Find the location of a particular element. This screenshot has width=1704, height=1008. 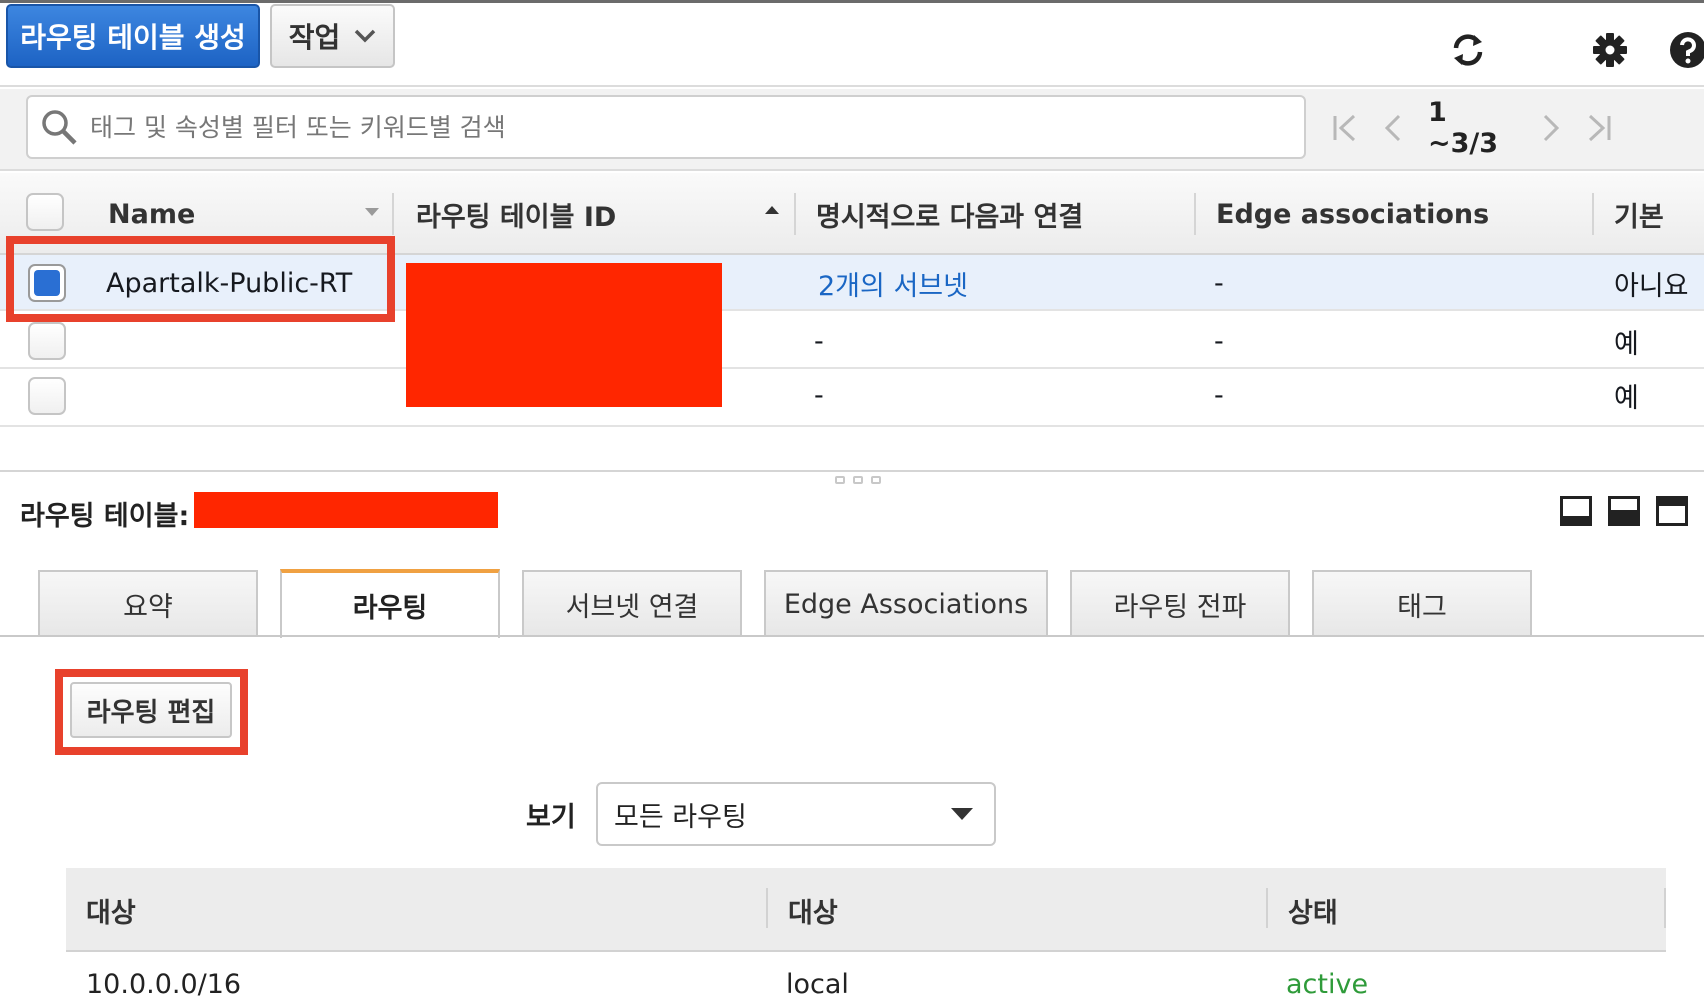

column-header-explicit-association: 명시적으로 다음과 연결 is located at coordinates (1001, 214).